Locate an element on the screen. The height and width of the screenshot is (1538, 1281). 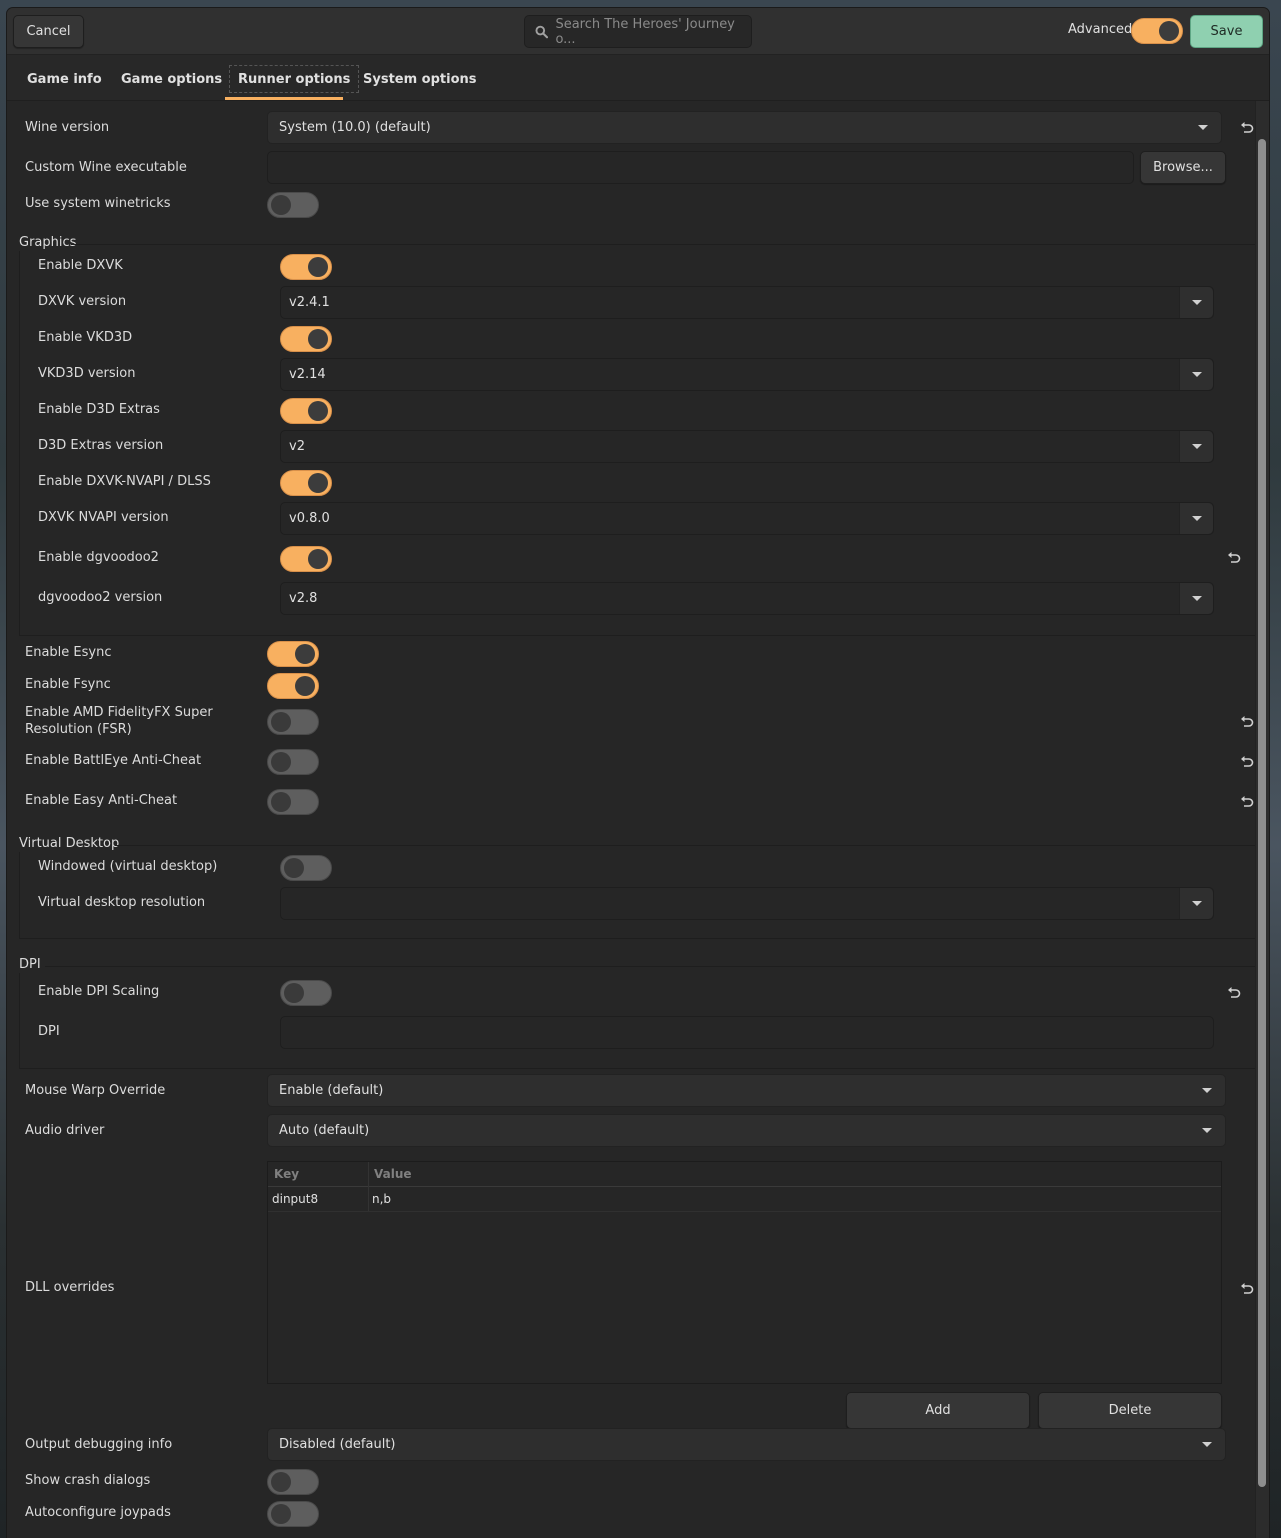
virtual-desktop-section-title: Virtual Desktop is located at coordinates (69, 843).